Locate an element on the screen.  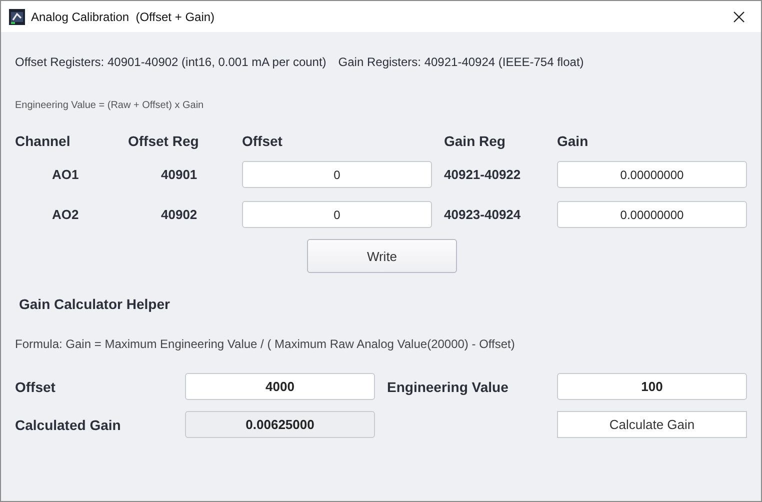
column-header: Gain is located at coordinates (573, 141).